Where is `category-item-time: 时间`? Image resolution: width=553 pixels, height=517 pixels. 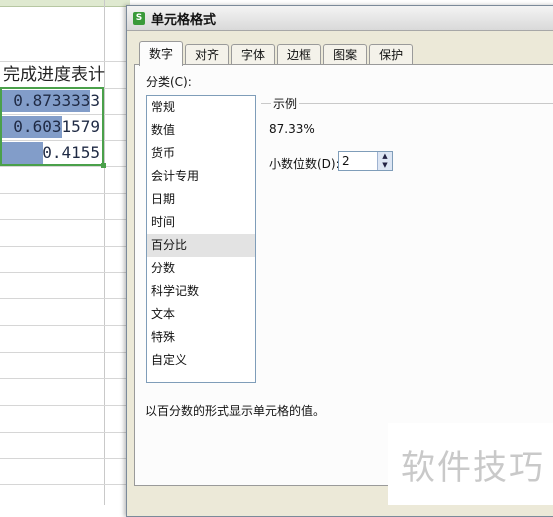 category-item-time: 时间 is located at coordinates (201, 222).